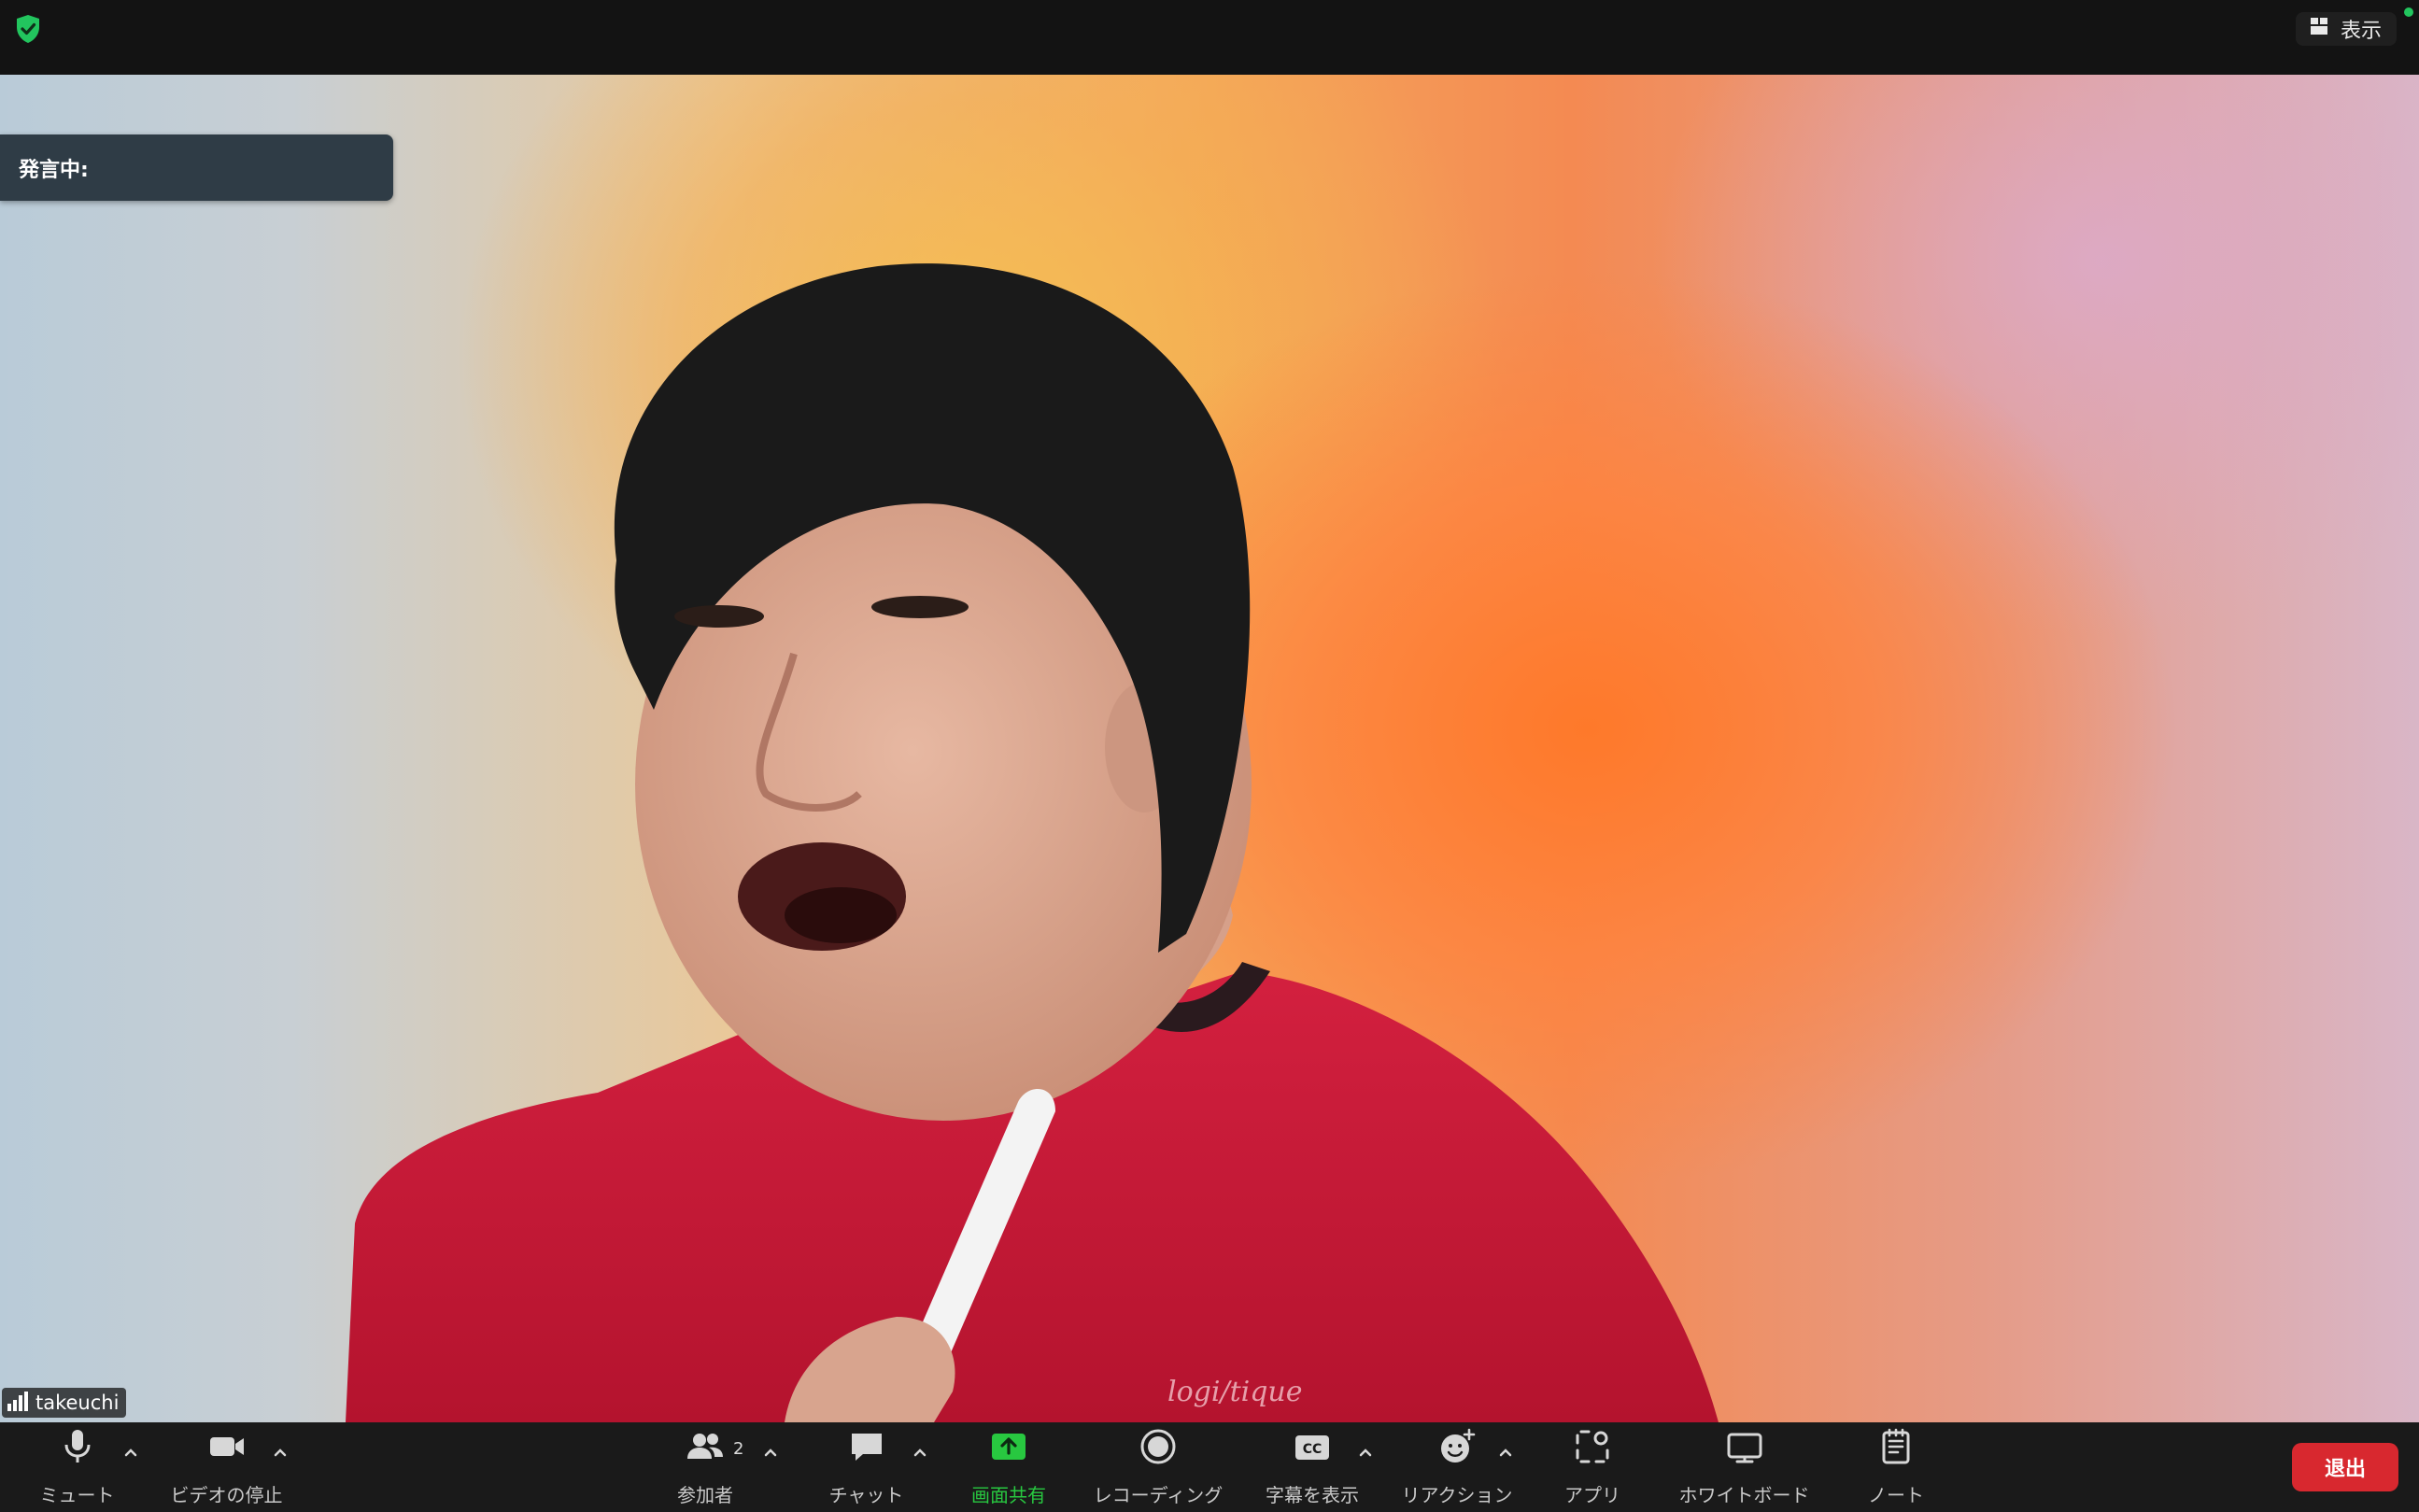  Describe the element at coordinates (738, 1449) in the screenshot. I see `participants-count: 2` at that location.